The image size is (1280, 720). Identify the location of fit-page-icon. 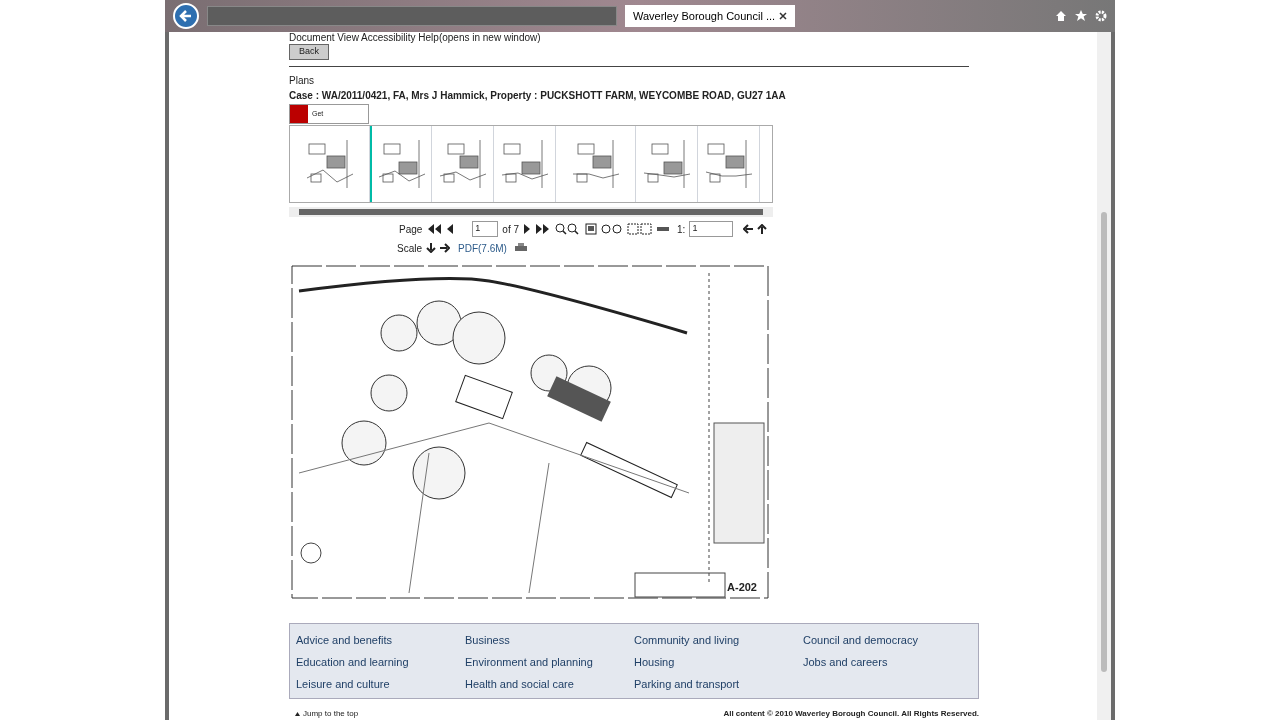
(591, 229).